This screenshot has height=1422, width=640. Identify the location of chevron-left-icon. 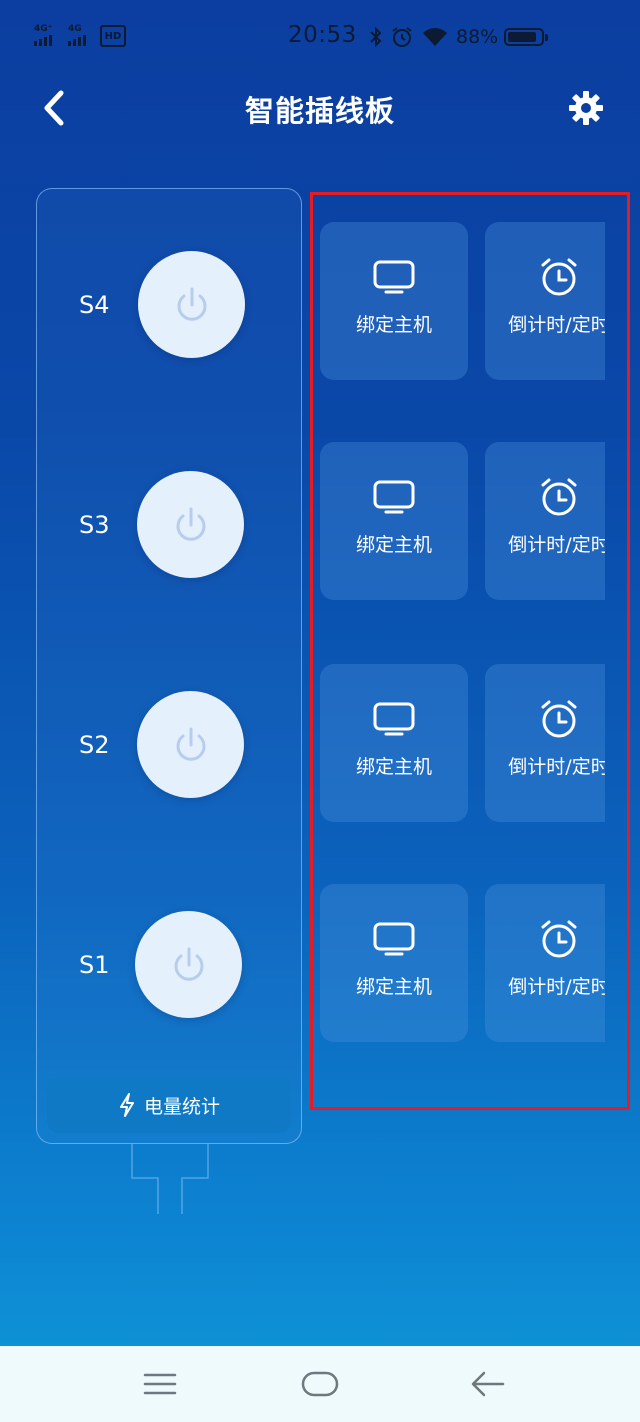
(54, 108).